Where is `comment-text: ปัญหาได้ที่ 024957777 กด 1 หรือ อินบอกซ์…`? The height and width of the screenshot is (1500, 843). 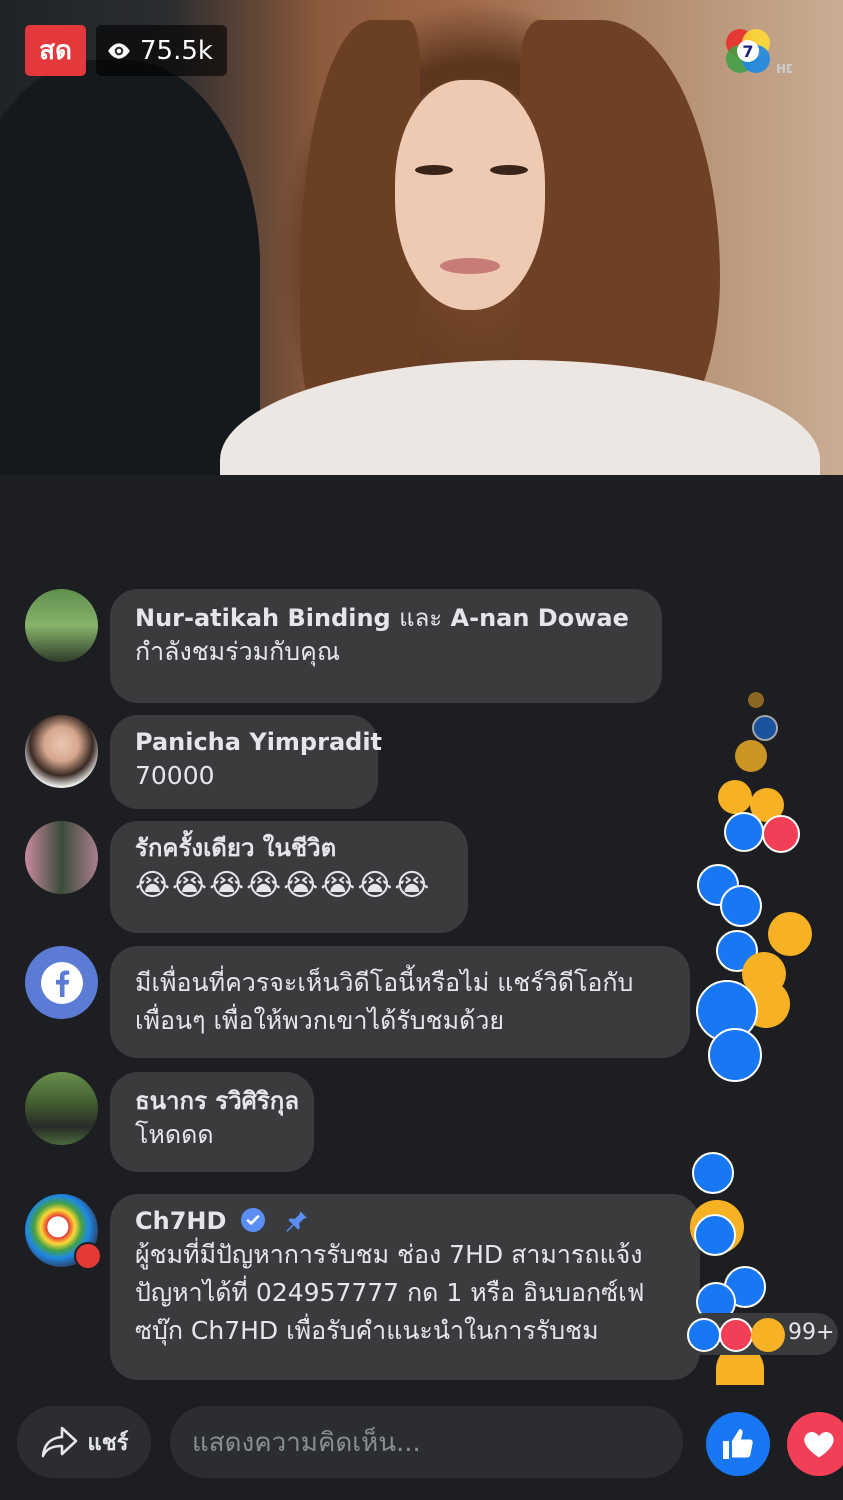 comment-text: ปัญหาได้ที่ 024957777 กด 1 หรือ อินบอกซ์… is located at coordinates (390, 1292).